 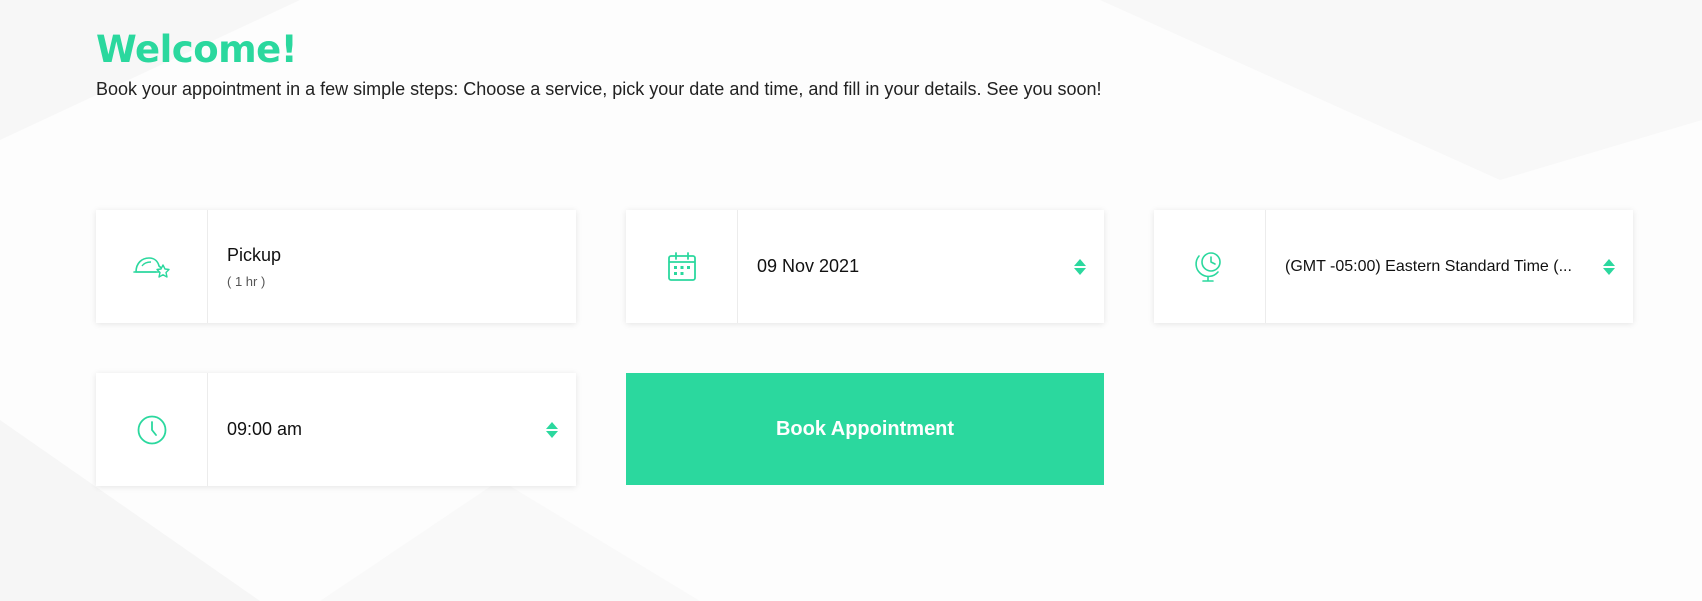 What do you see at coordinates (265, 429) in the screenshot?
I see `time-value: 09:00 am` at bounding box center [265, 429].